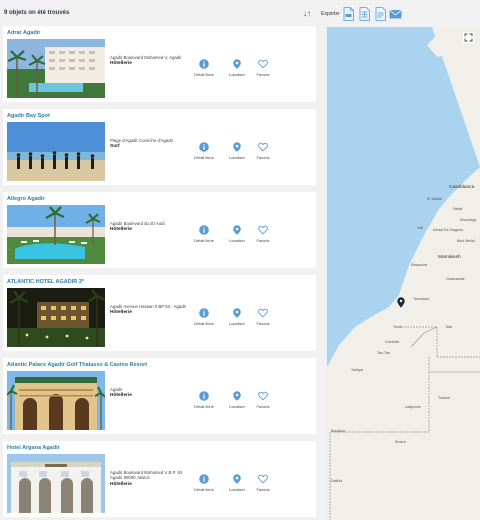 This screenshot has height=520, width=480. Describe the element at coordinates (468, 37) in the screenshot. I see `fullscreen-icon` at that location.